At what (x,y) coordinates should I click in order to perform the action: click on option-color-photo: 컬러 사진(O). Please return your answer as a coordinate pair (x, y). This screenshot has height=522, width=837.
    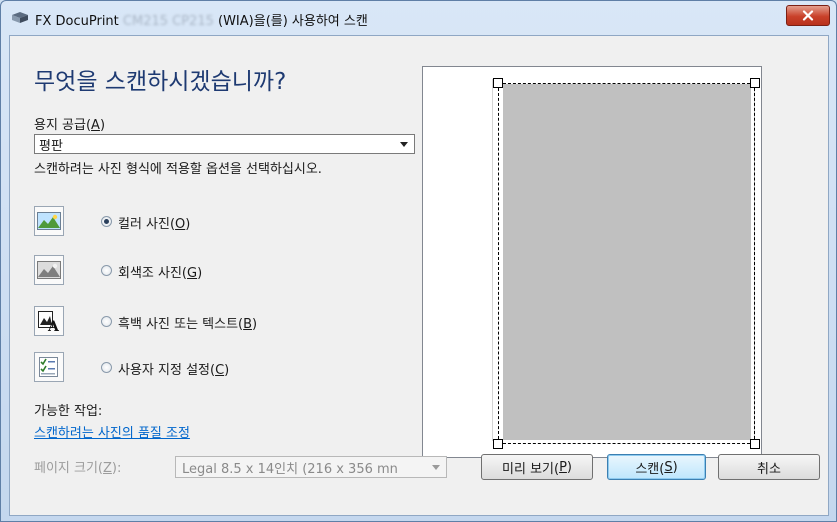
    Looking at the image, I should click on (224, 222).